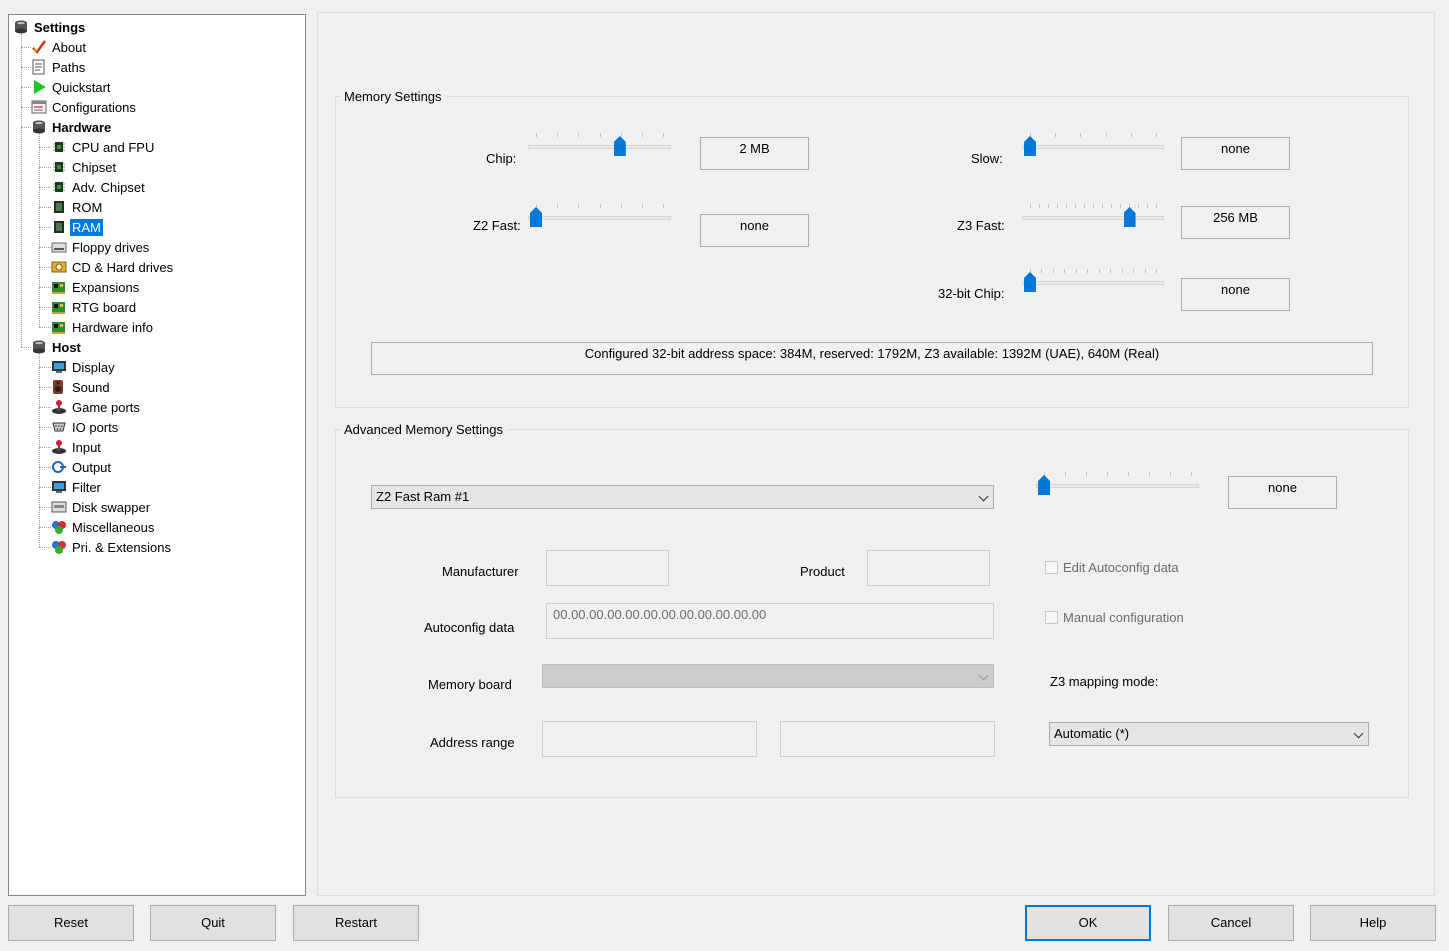  Describe the element at coordinates (81, 387) in the screenshot. I see `tree-item-sound: Sound` at that location.